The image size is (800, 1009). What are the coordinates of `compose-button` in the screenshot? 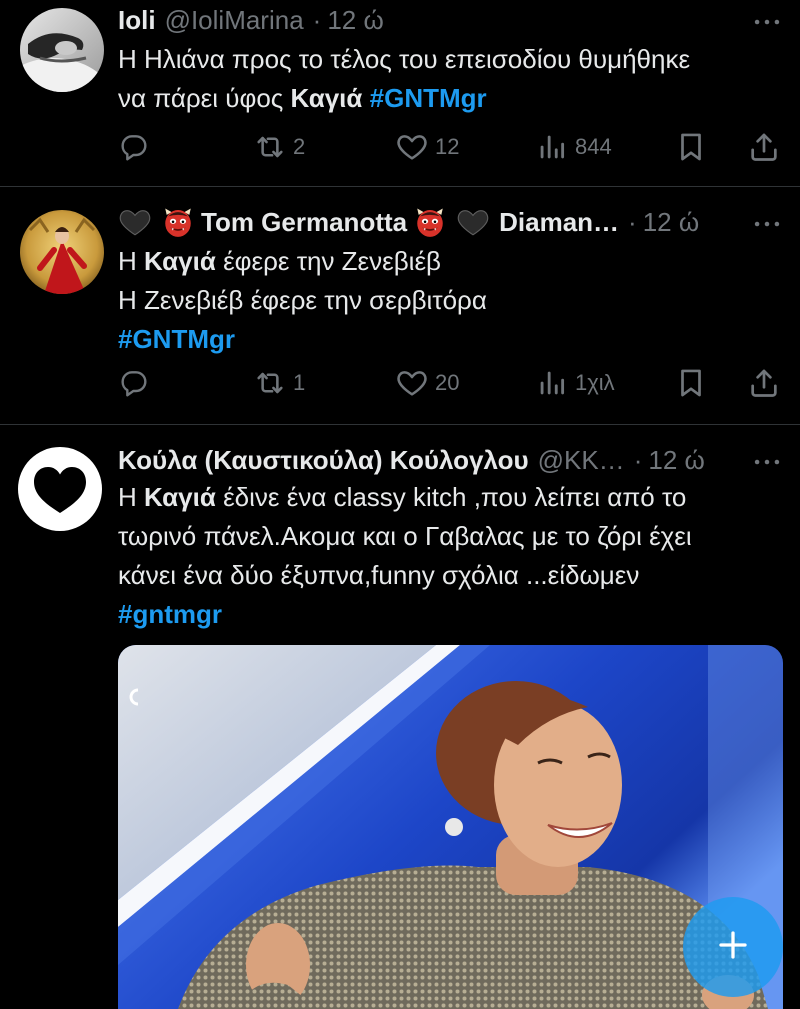 It's located at (733, 947).